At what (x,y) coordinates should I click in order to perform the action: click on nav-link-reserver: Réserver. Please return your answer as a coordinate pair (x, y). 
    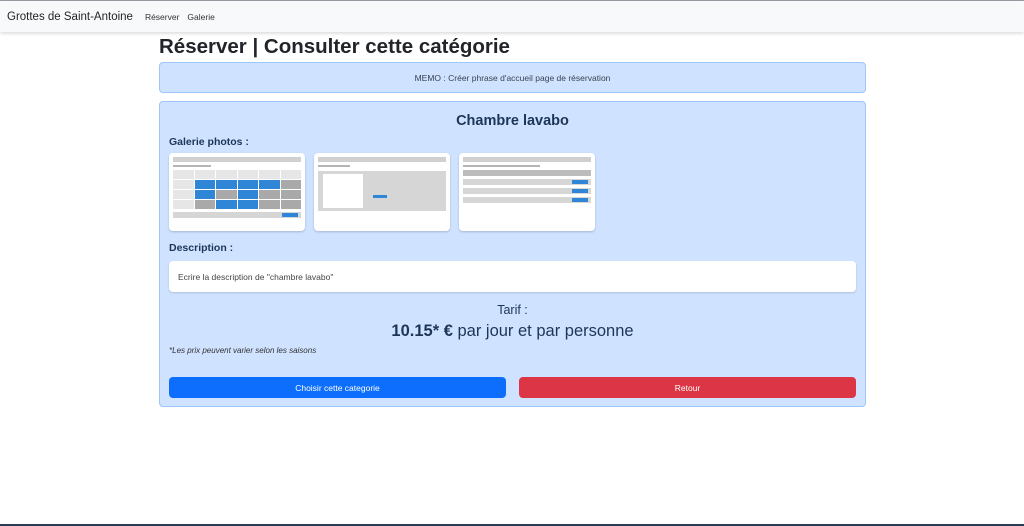
    Looking at the image, I should click on (162, 17).